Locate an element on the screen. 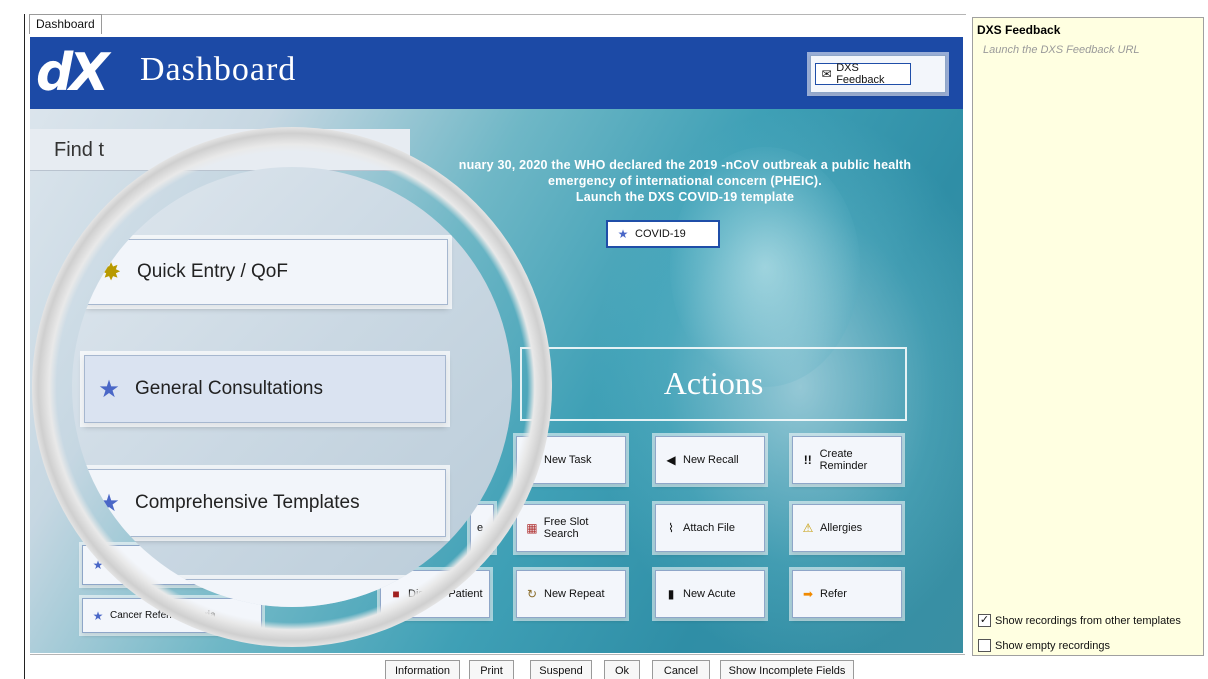 This screenshot has width=1208, height=679. new-task-label: New Task is located at coordinates (568, 460).